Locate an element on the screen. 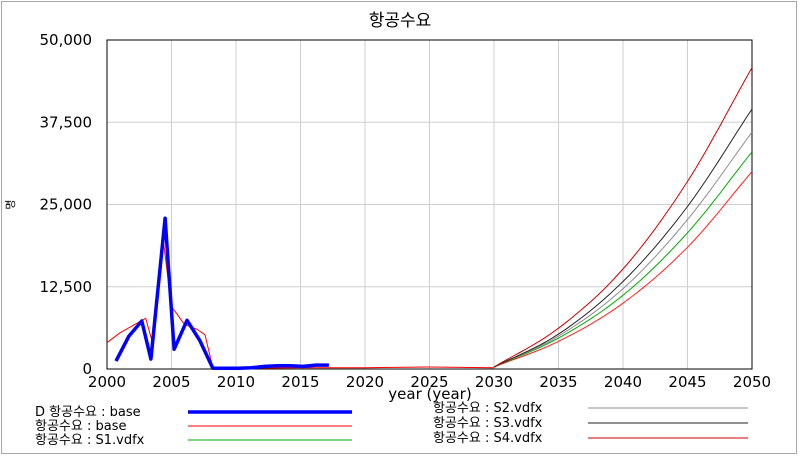 The image size is (800, 457). legend-label: 항공수요 : S1.vdfx is located at coordinates (90, 440).